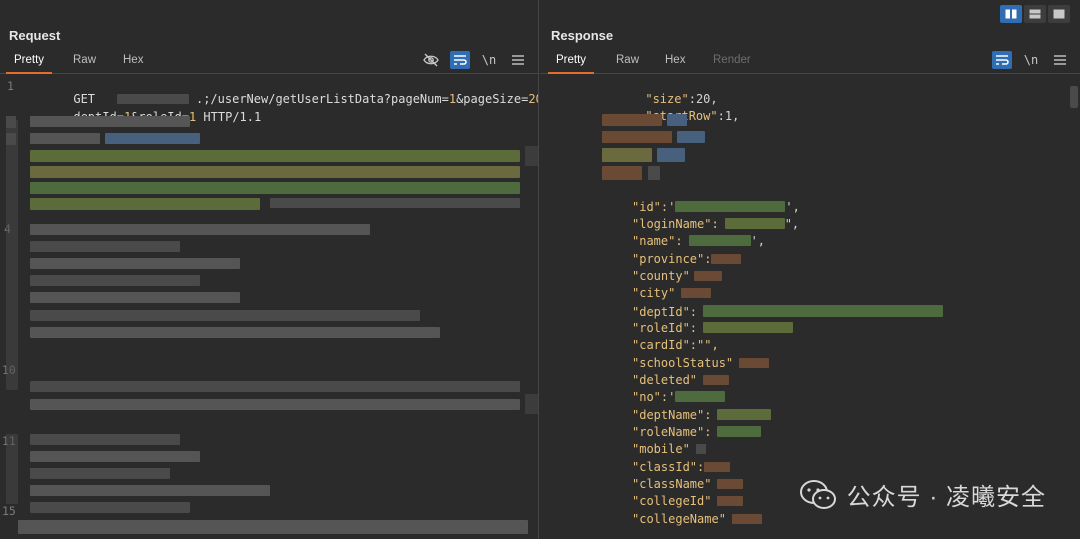 Image resolution: width=1080 pixels, height=539 pixels. I want to click on json-key: "no":', so click(654, 397).